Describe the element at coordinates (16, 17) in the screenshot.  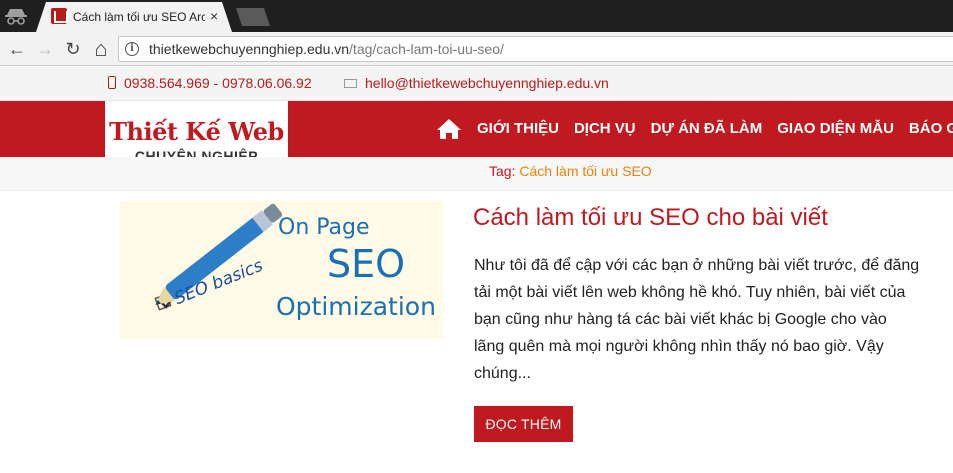
I see `incognito-icon` at that location.